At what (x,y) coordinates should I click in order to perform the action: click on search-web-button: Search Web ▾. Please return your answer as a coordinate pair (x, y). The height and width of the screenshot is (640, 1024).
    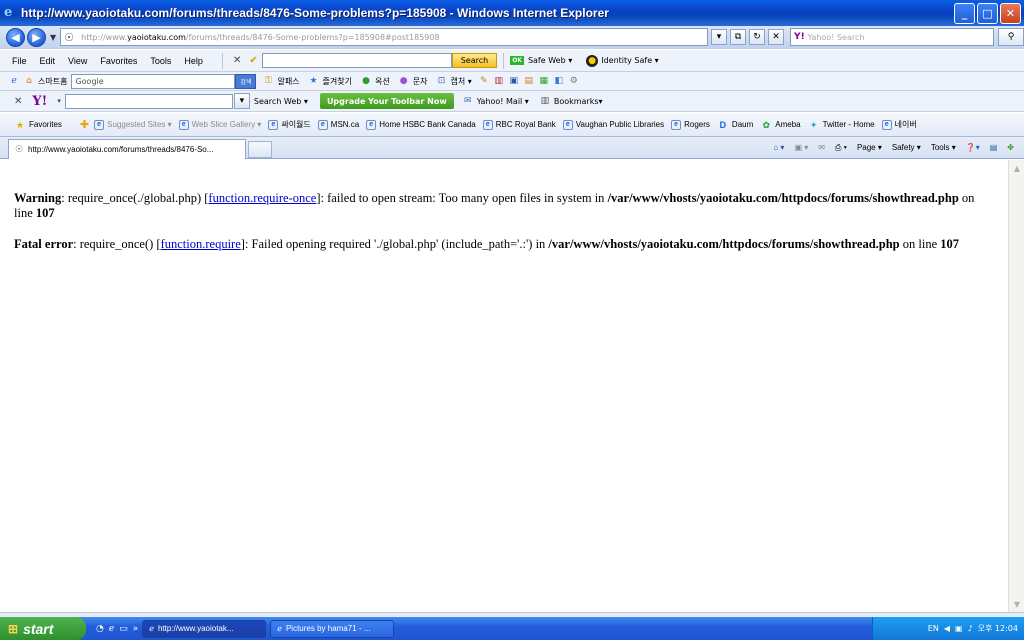
    Looking at the image, I should click on (281, 101).